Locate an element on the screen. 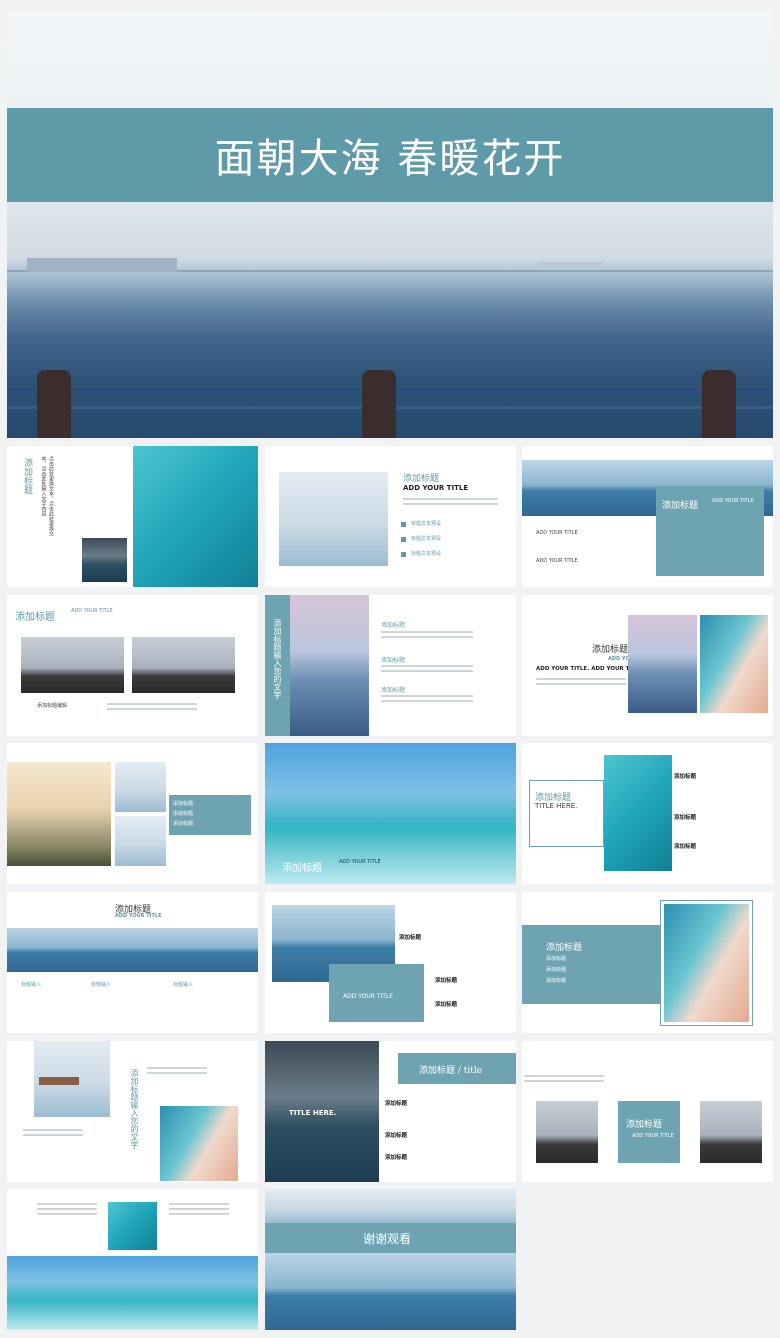 The image size is (780, 1338). slide-subtitle: TITLE HERE. is located at coordinates (556, 806).